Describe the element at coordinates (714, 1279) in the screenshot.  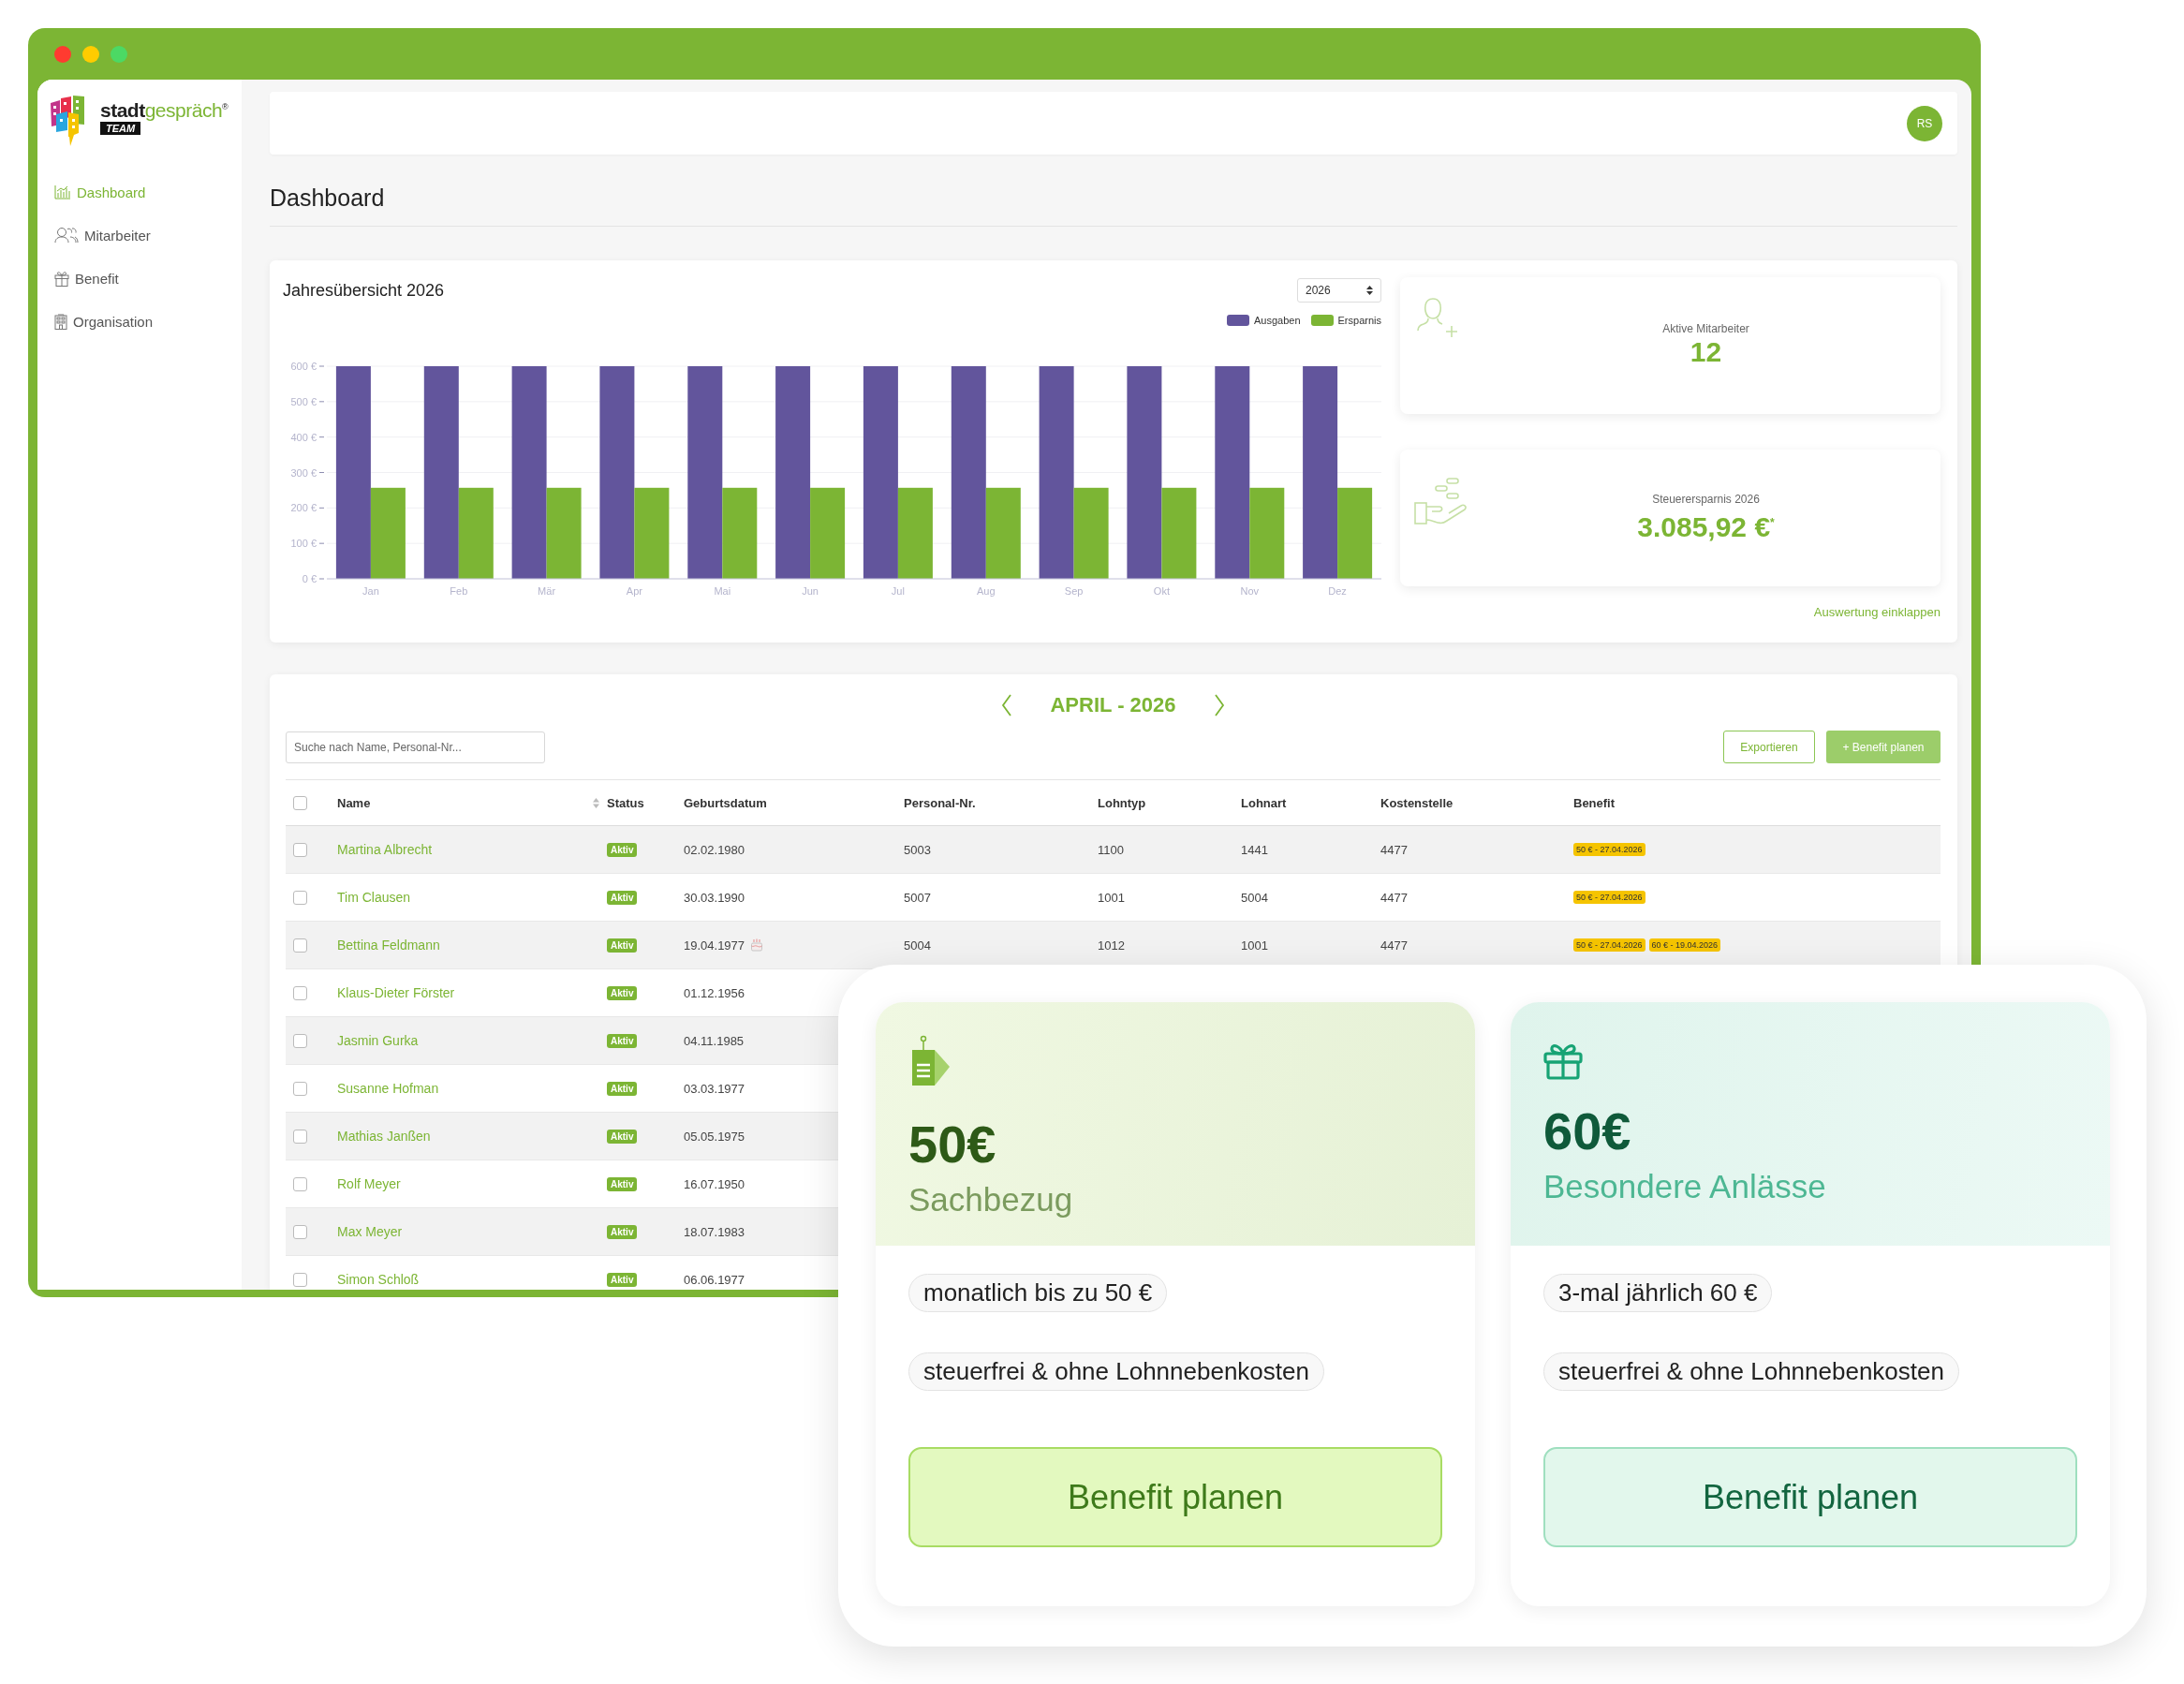
I see `table-cell: 06.06.1977` at that location.